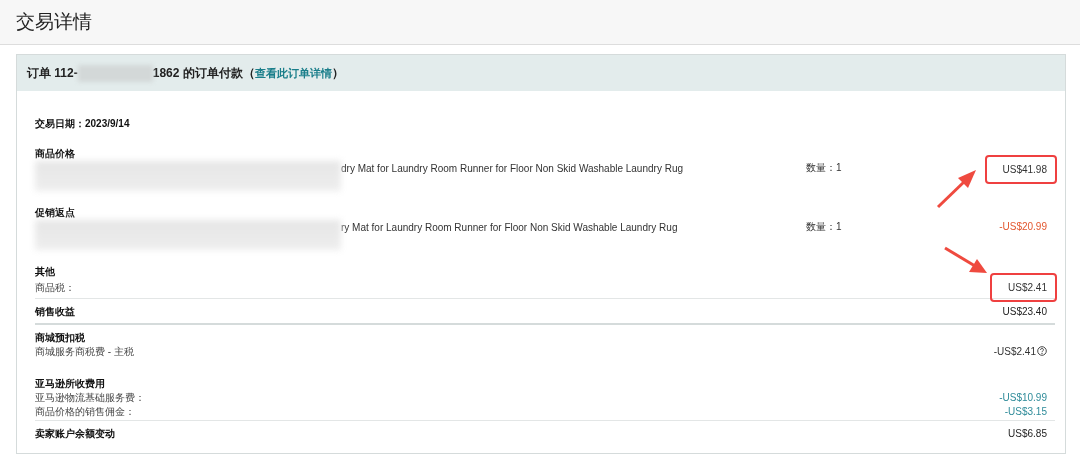  What do you see at coordinates (1023, 397) in the screenshot?
I see `amount: -US$10.99` at bounding box center [1023, 397].